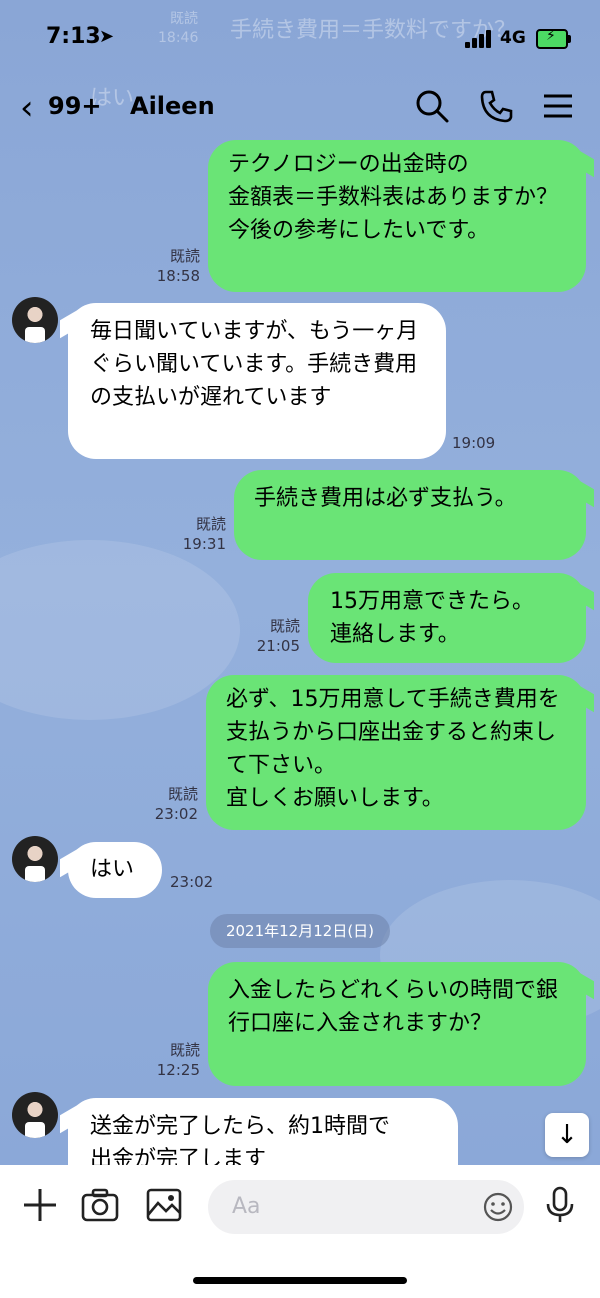 The image size is (600, 1298). I want to click on message-line: 送金が完了したら、約1時間で, so click(240, 1126).